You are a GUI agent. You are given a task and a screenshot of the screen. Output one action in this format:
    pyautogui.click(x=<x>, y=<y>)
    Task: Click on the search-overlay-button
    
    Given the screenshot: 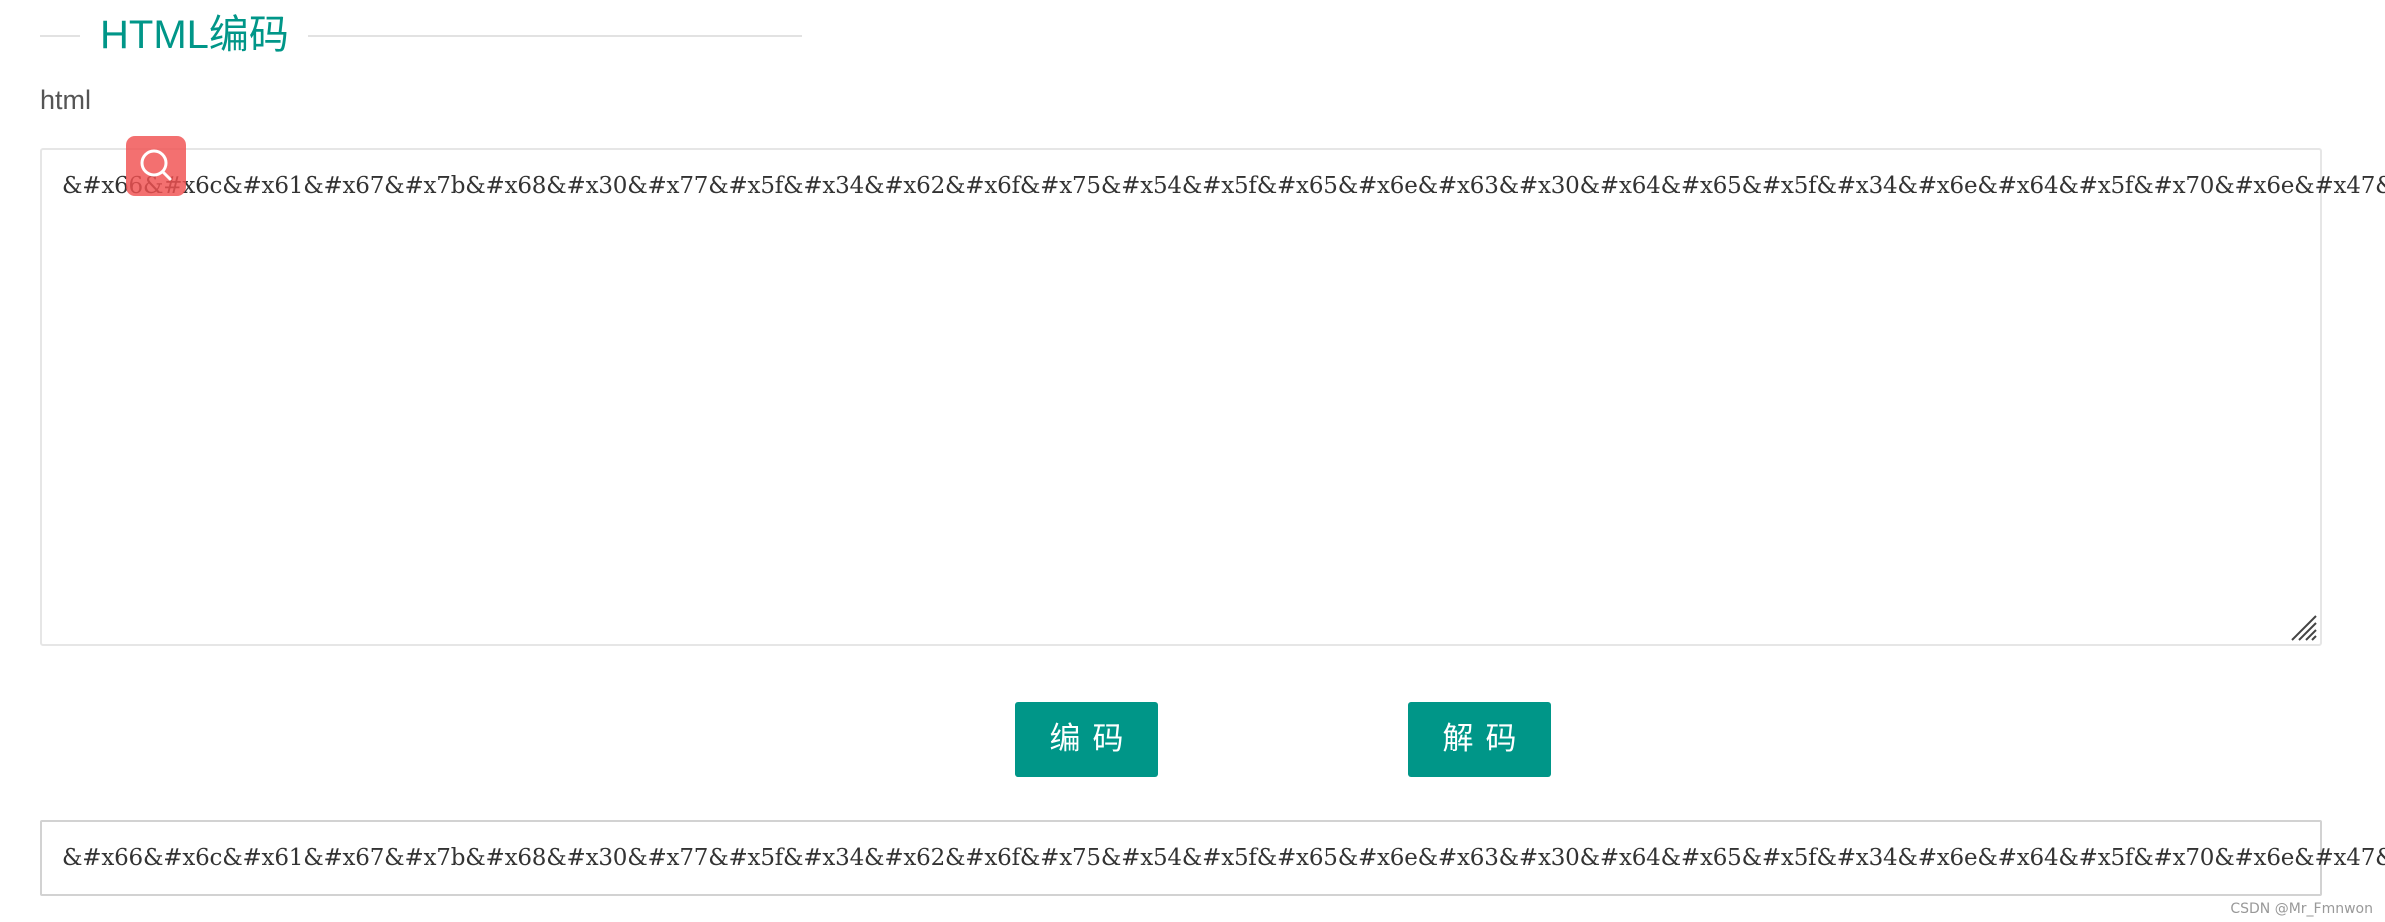 What is the action you would take?
    pyautogui.click(x=156, y=166)
    